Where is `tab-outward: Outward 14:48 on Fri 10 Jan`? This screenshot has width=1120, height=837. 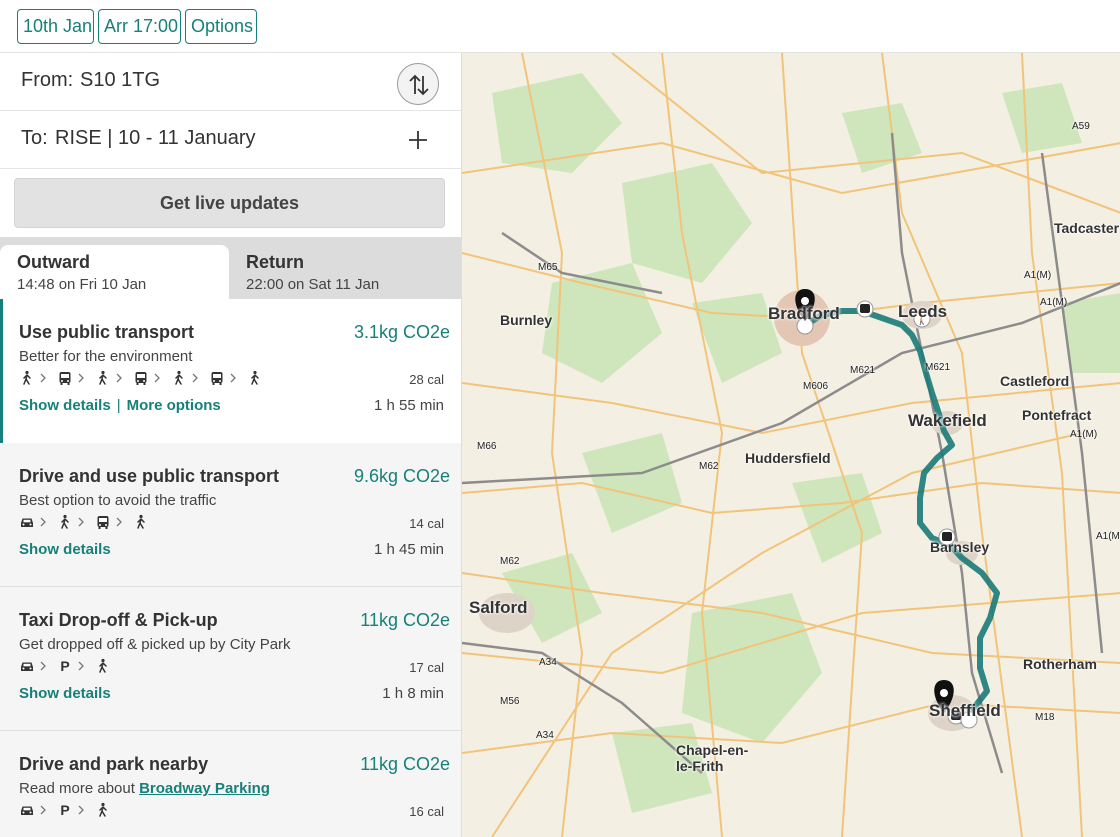
tab-outward: Outward 14:48 on Fri 10 Jan is located at coordinates (114, 272).